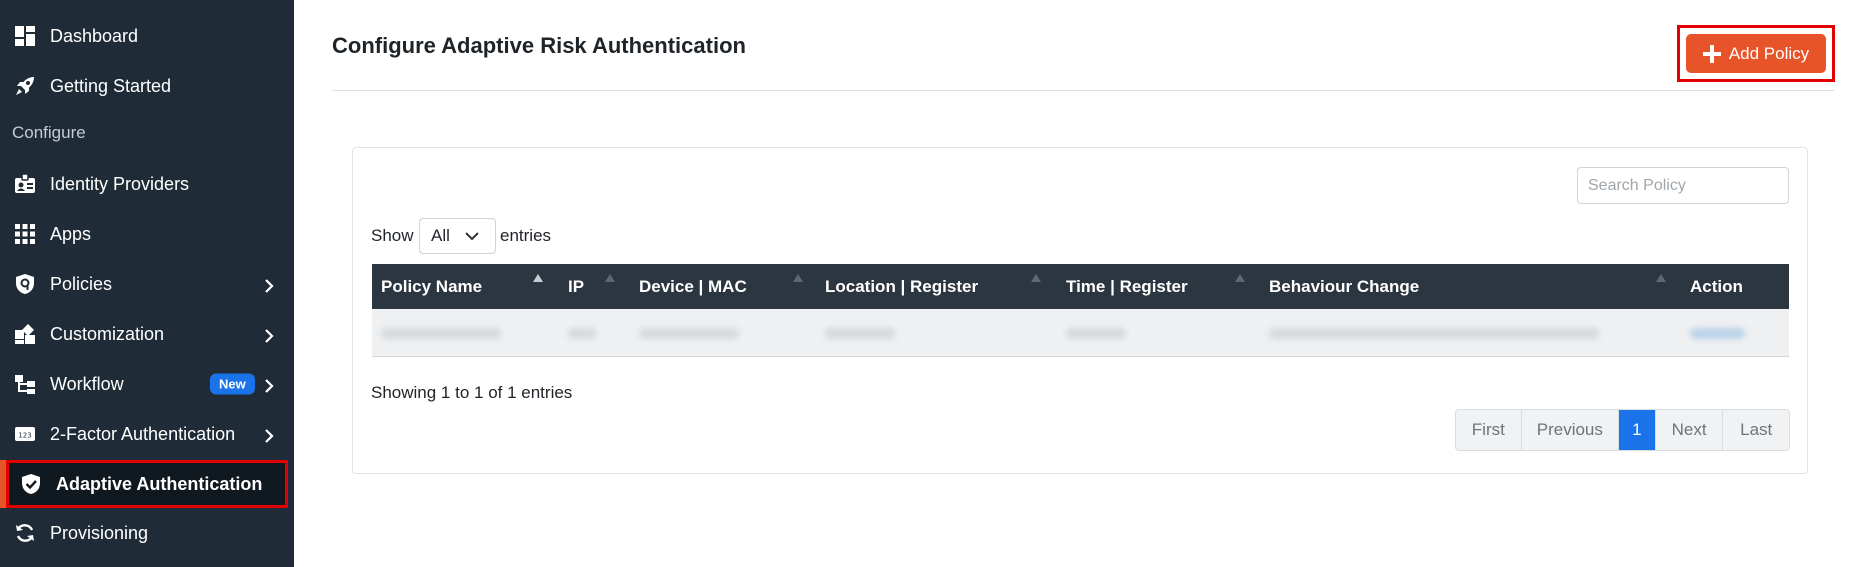 The image size is (1866, 567). Describe the element at coordinates (472, 392) in the screenshot. I see `showing-entries-text: Showing 1 to 1 of 1 entries` at that location.